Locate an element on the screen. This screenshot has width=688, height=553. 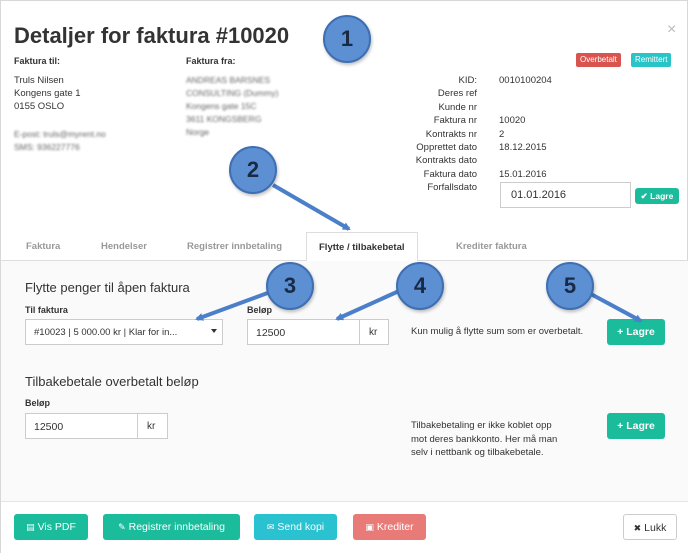
close-icon: ✖ is located at coordinates (637, 528).